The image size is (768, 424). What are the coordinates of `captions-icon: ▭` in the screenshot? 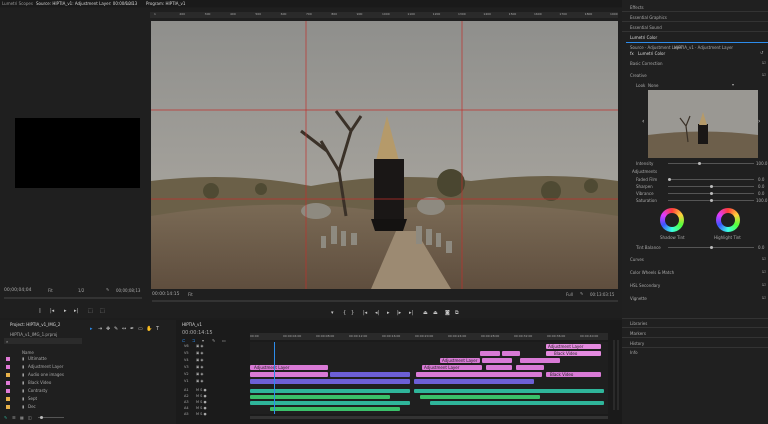 It's located at (224, 340).